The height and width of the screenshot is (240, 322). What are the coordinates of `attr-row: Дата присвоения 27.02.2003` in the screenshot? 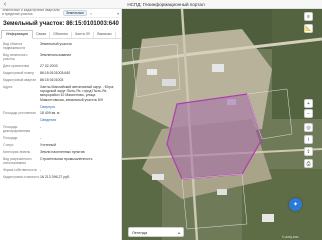 It's located at (60, 66).